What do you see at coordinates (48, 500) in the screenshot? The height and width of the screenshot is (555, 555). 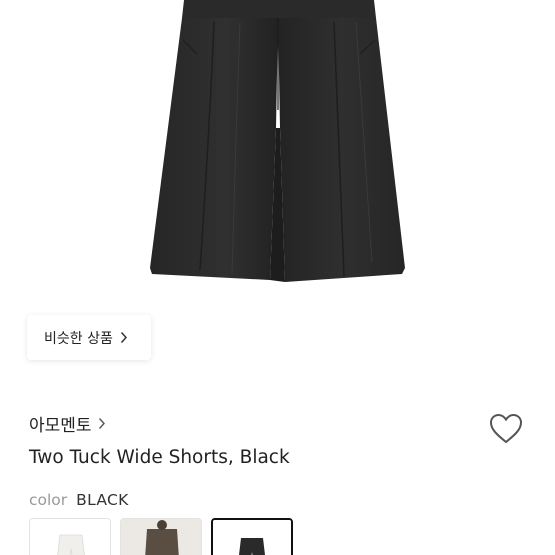 I see `color-label: color` at bounding box center [48, 500].